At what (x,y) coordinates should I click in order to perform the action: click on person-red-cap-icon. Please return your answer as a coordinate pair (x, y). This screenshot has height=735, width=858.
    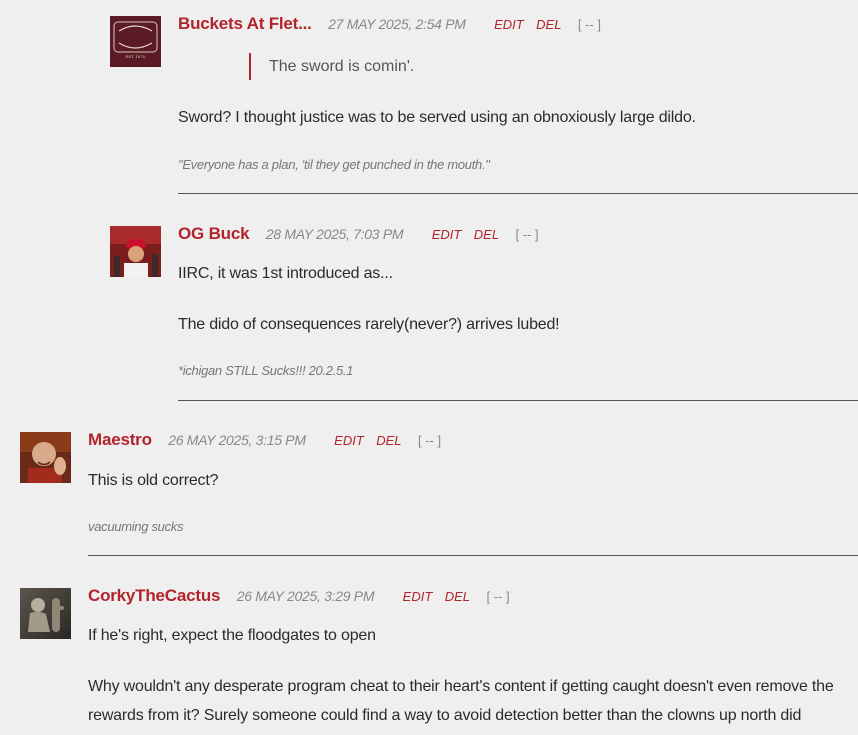
    Looking at the image, I should click on (135, 251).